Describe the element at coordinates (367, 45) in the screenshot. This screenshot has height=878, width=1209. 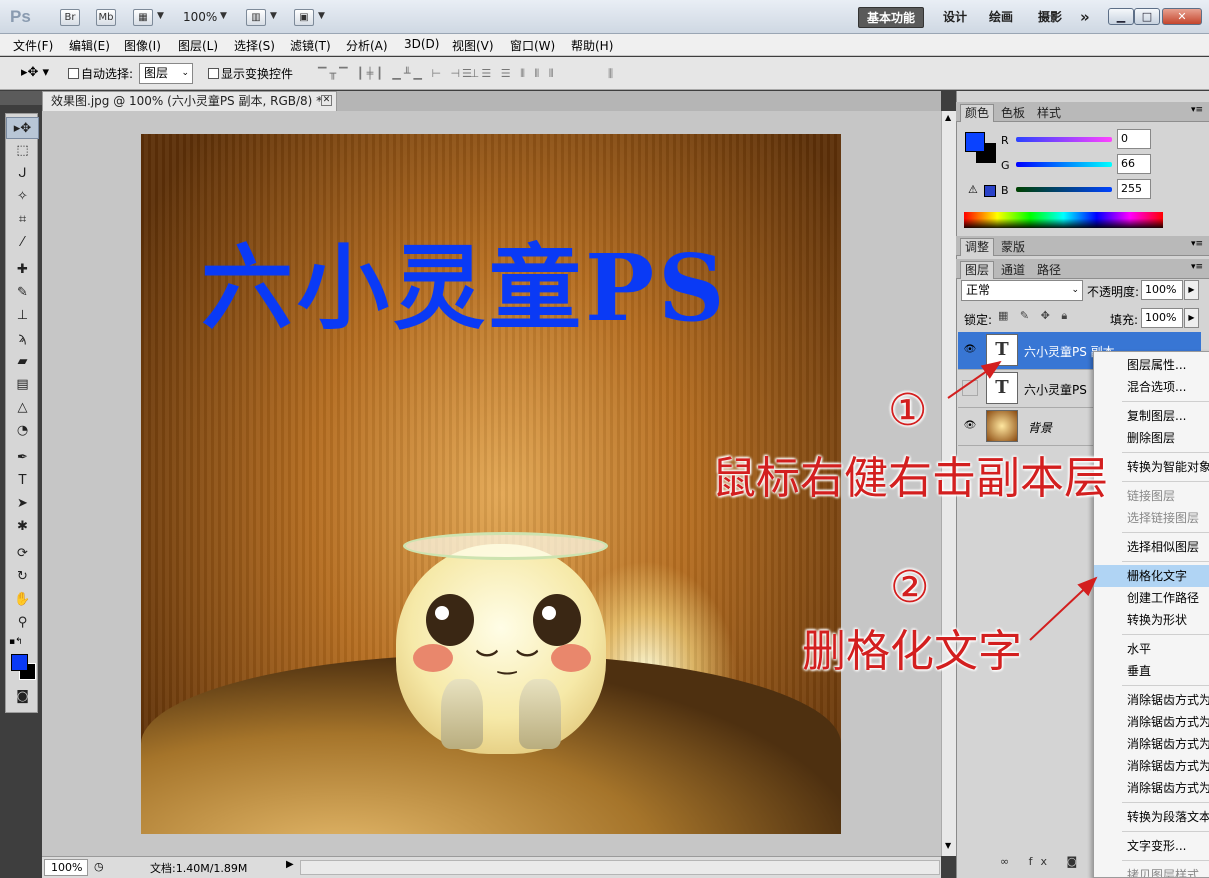
I see `menu-analysis: 分析(A)` at that location.